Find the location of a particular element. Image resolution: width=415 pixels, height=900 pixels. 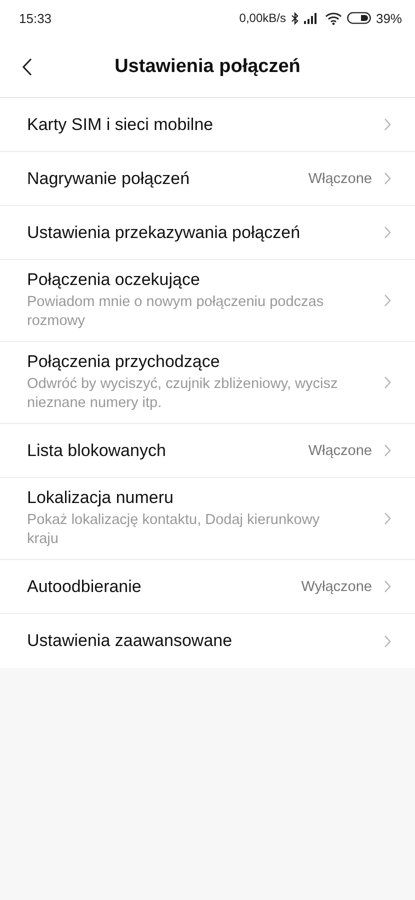

item-value: Wyłączone is located at coordinates (336, 586).